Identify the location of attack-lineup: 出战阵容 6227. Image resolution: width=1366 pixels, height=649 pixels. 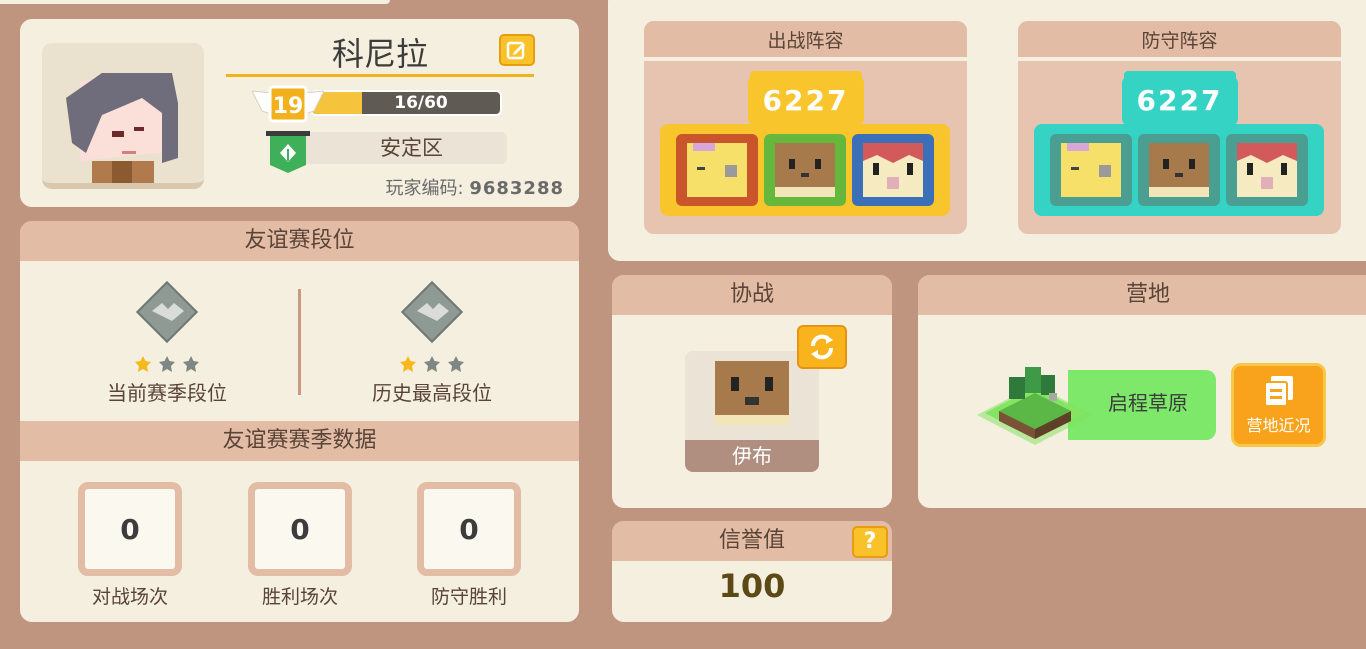
(805, 127).